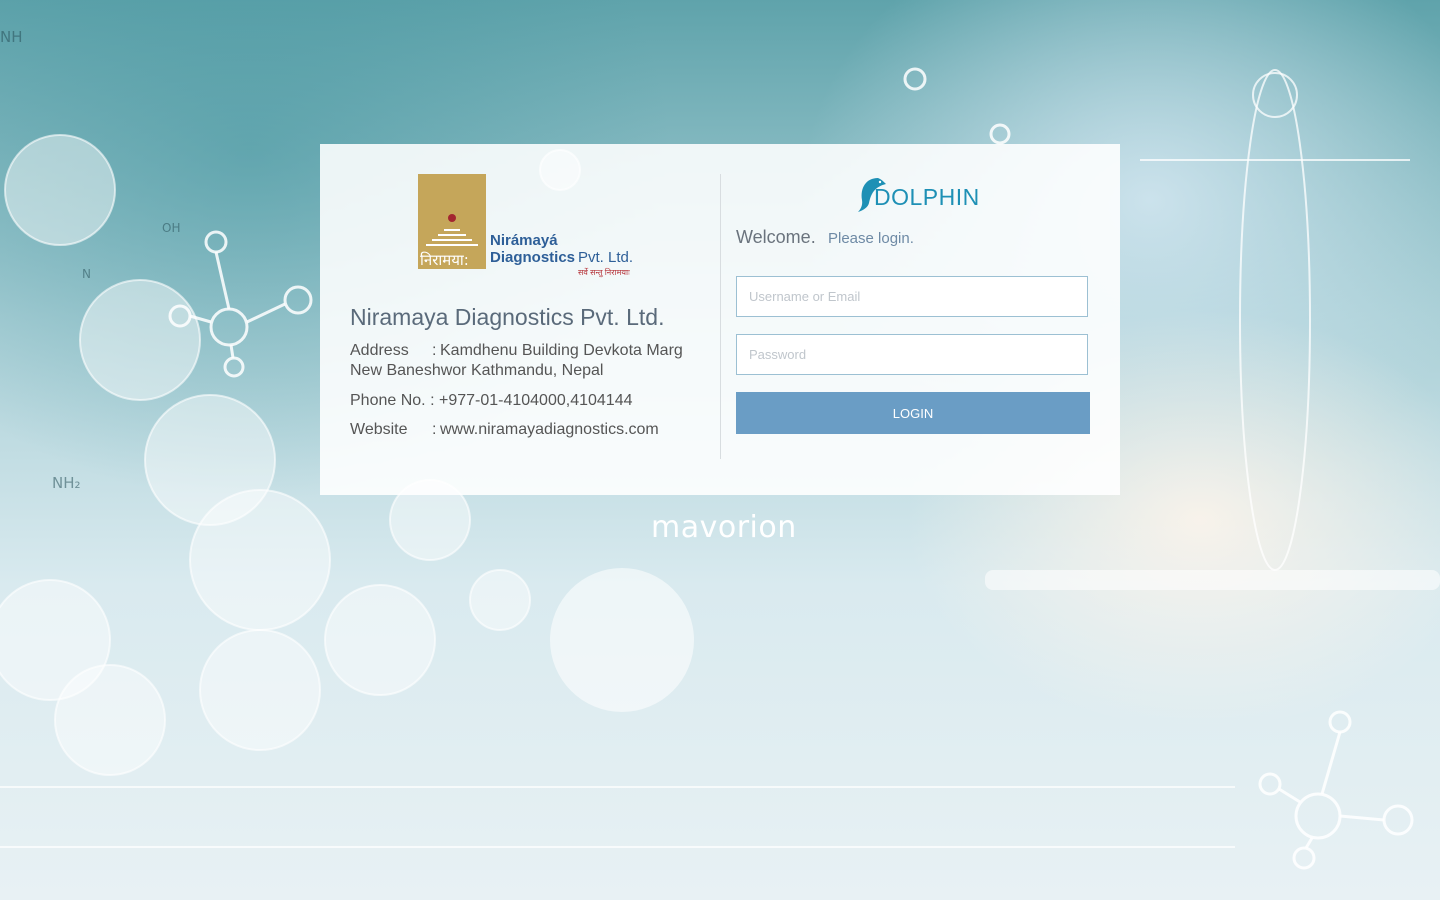  Describe the element at coordinates (561, 350) in the screenshot. I see `address-line1: Kamdhenu Building Devkota Marg` at that location.